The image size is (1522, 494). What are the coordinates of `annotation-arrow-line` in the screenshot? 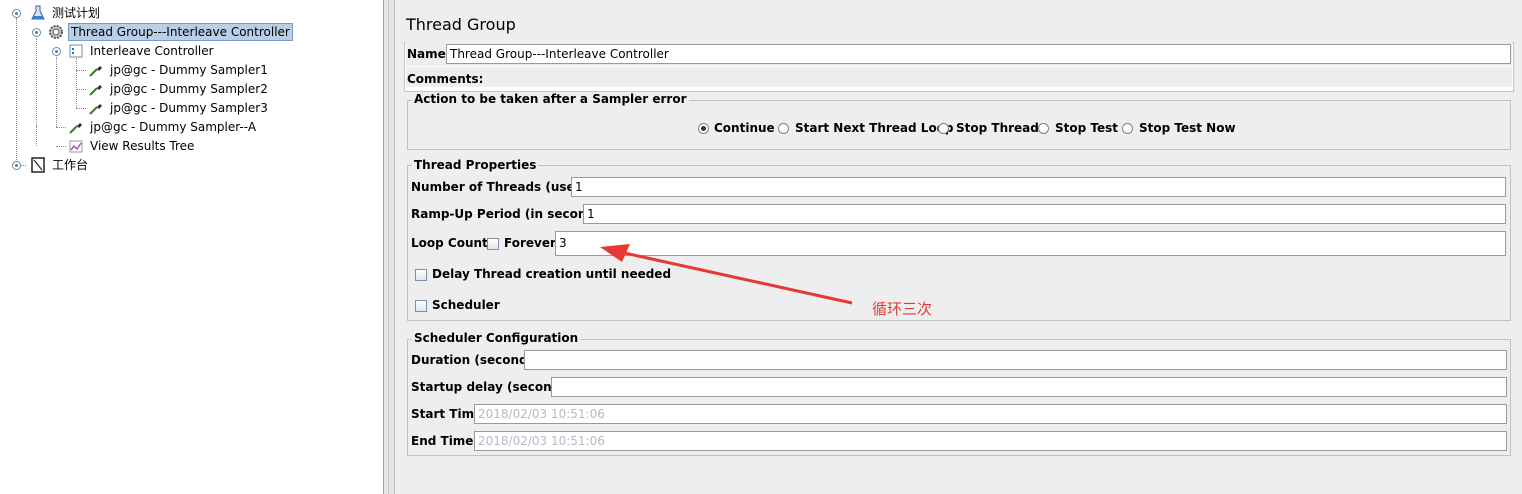 It's located at (736, 277).